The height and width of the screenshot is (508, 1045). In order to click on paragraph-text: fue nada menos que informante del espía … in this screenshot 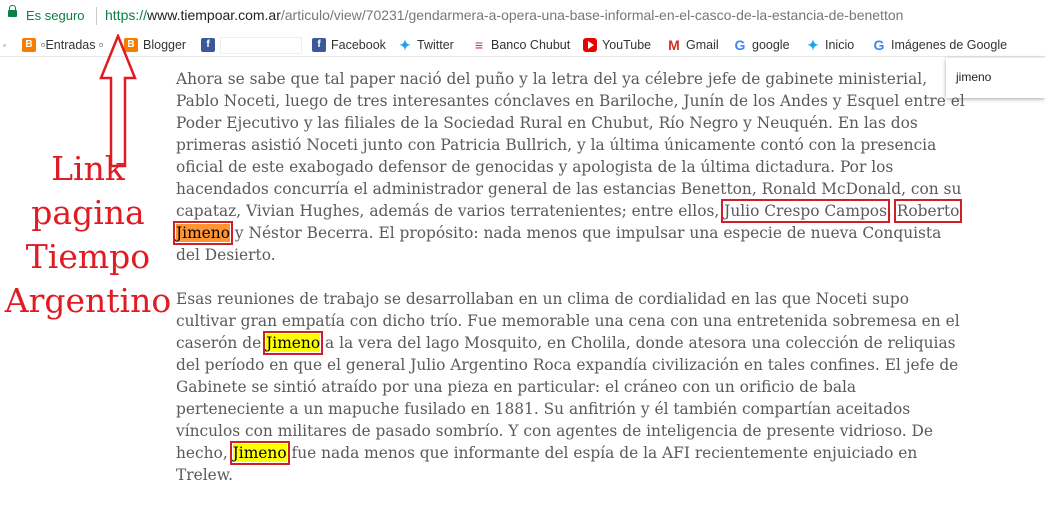, I will do `click(547, 464)`.